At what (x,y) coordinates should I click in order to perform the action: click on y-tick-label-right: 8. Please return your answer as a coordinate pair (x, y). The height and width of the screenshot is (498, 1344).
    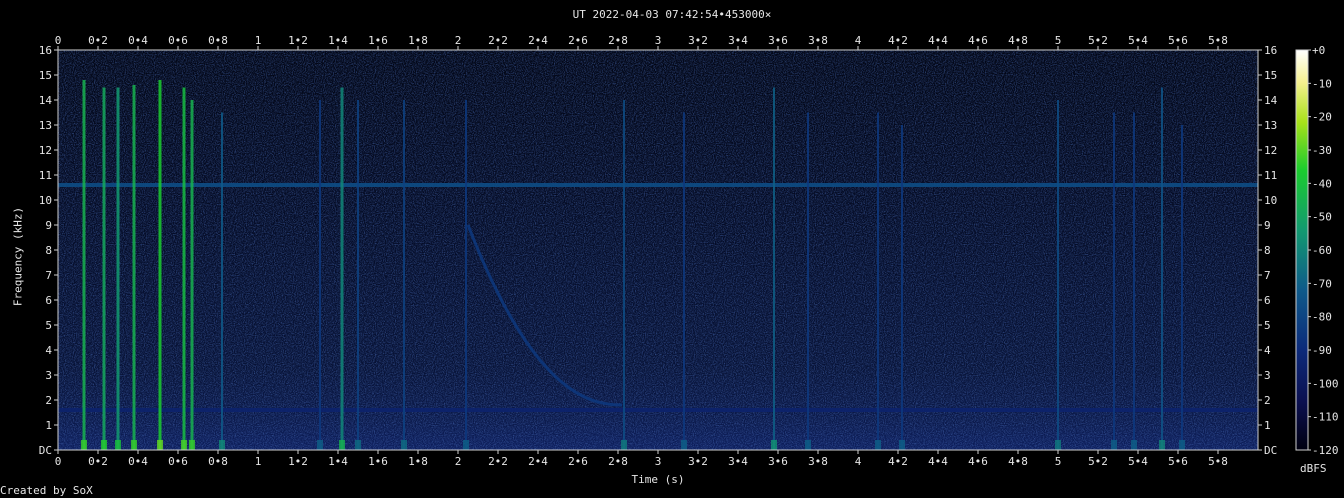
    Looking at the image, I should click on (1267, 250).